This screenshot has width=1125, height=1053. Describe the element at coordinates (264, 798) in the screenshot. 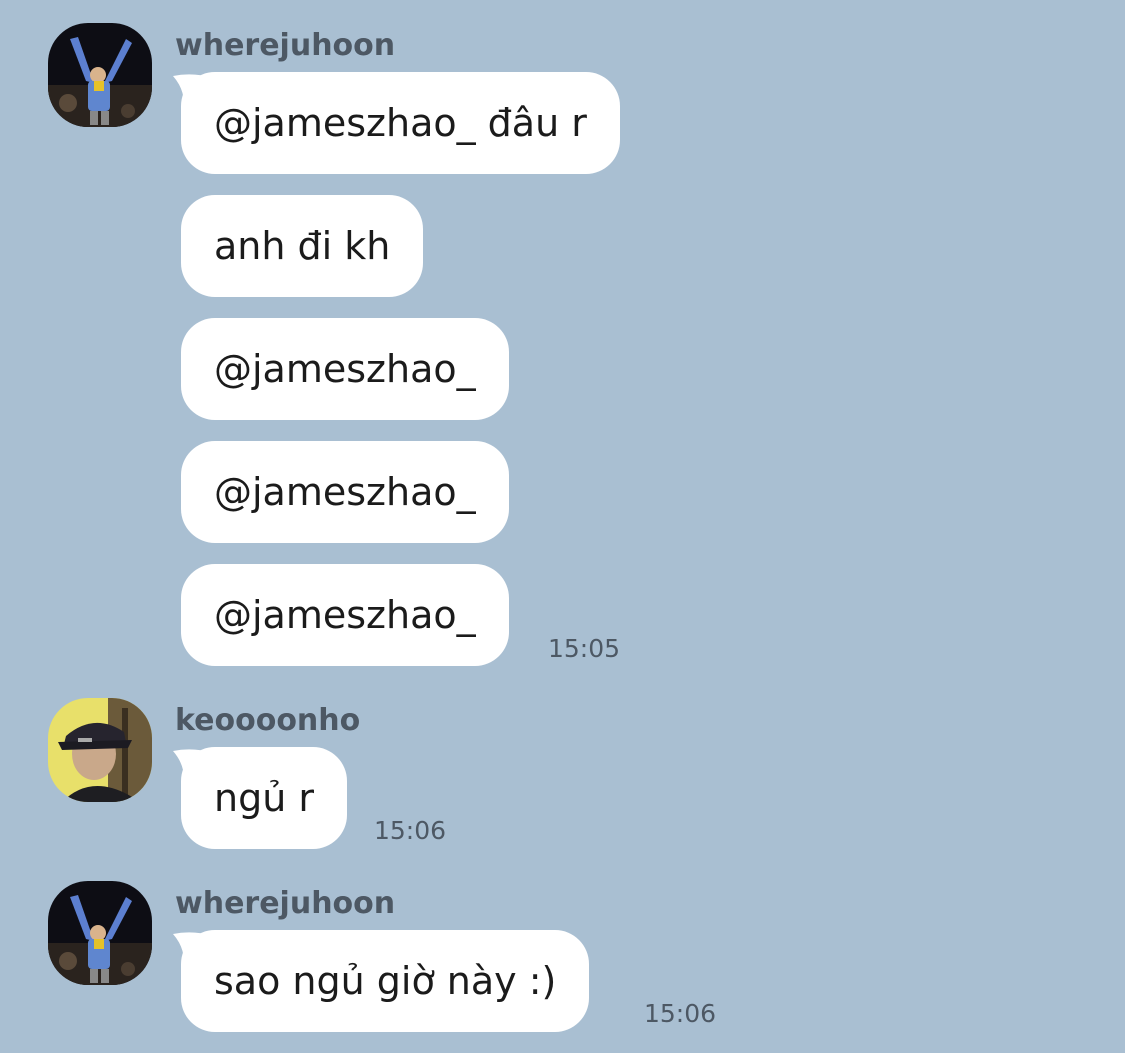

I see `message-text: ngủ r` at that location.